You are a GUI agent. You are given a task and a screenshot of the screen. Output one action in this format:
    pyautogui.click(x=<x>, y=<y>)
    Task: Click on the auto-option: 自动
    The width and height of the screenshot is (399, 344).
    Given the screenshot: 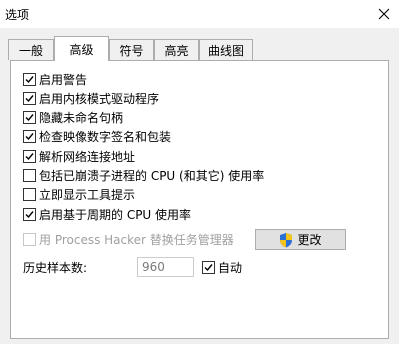 What is the action you would take?
    pyautogui.click(x=222, y=267)
    